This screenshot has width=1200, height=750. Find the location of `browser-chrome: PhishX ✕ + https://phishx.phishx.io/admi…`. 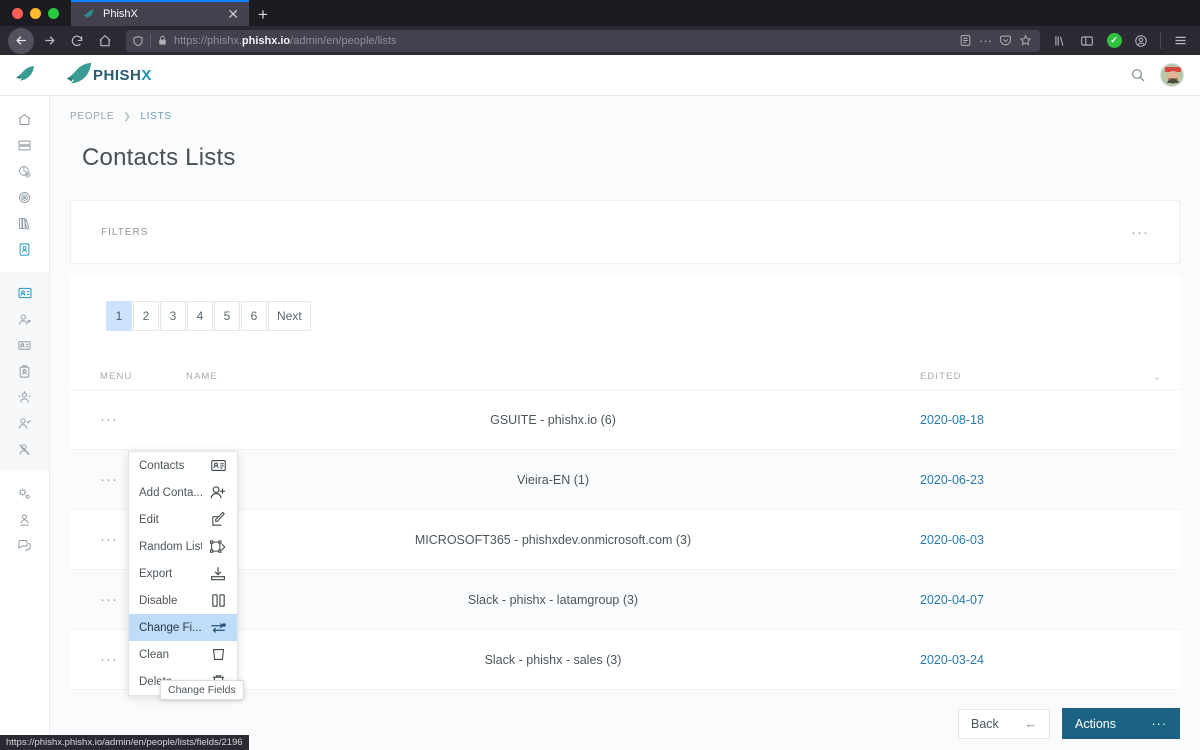

browser-chrome: PhishX ✕ + https://phishx.phishx.io/admi… is located at coordinates (600, 27).